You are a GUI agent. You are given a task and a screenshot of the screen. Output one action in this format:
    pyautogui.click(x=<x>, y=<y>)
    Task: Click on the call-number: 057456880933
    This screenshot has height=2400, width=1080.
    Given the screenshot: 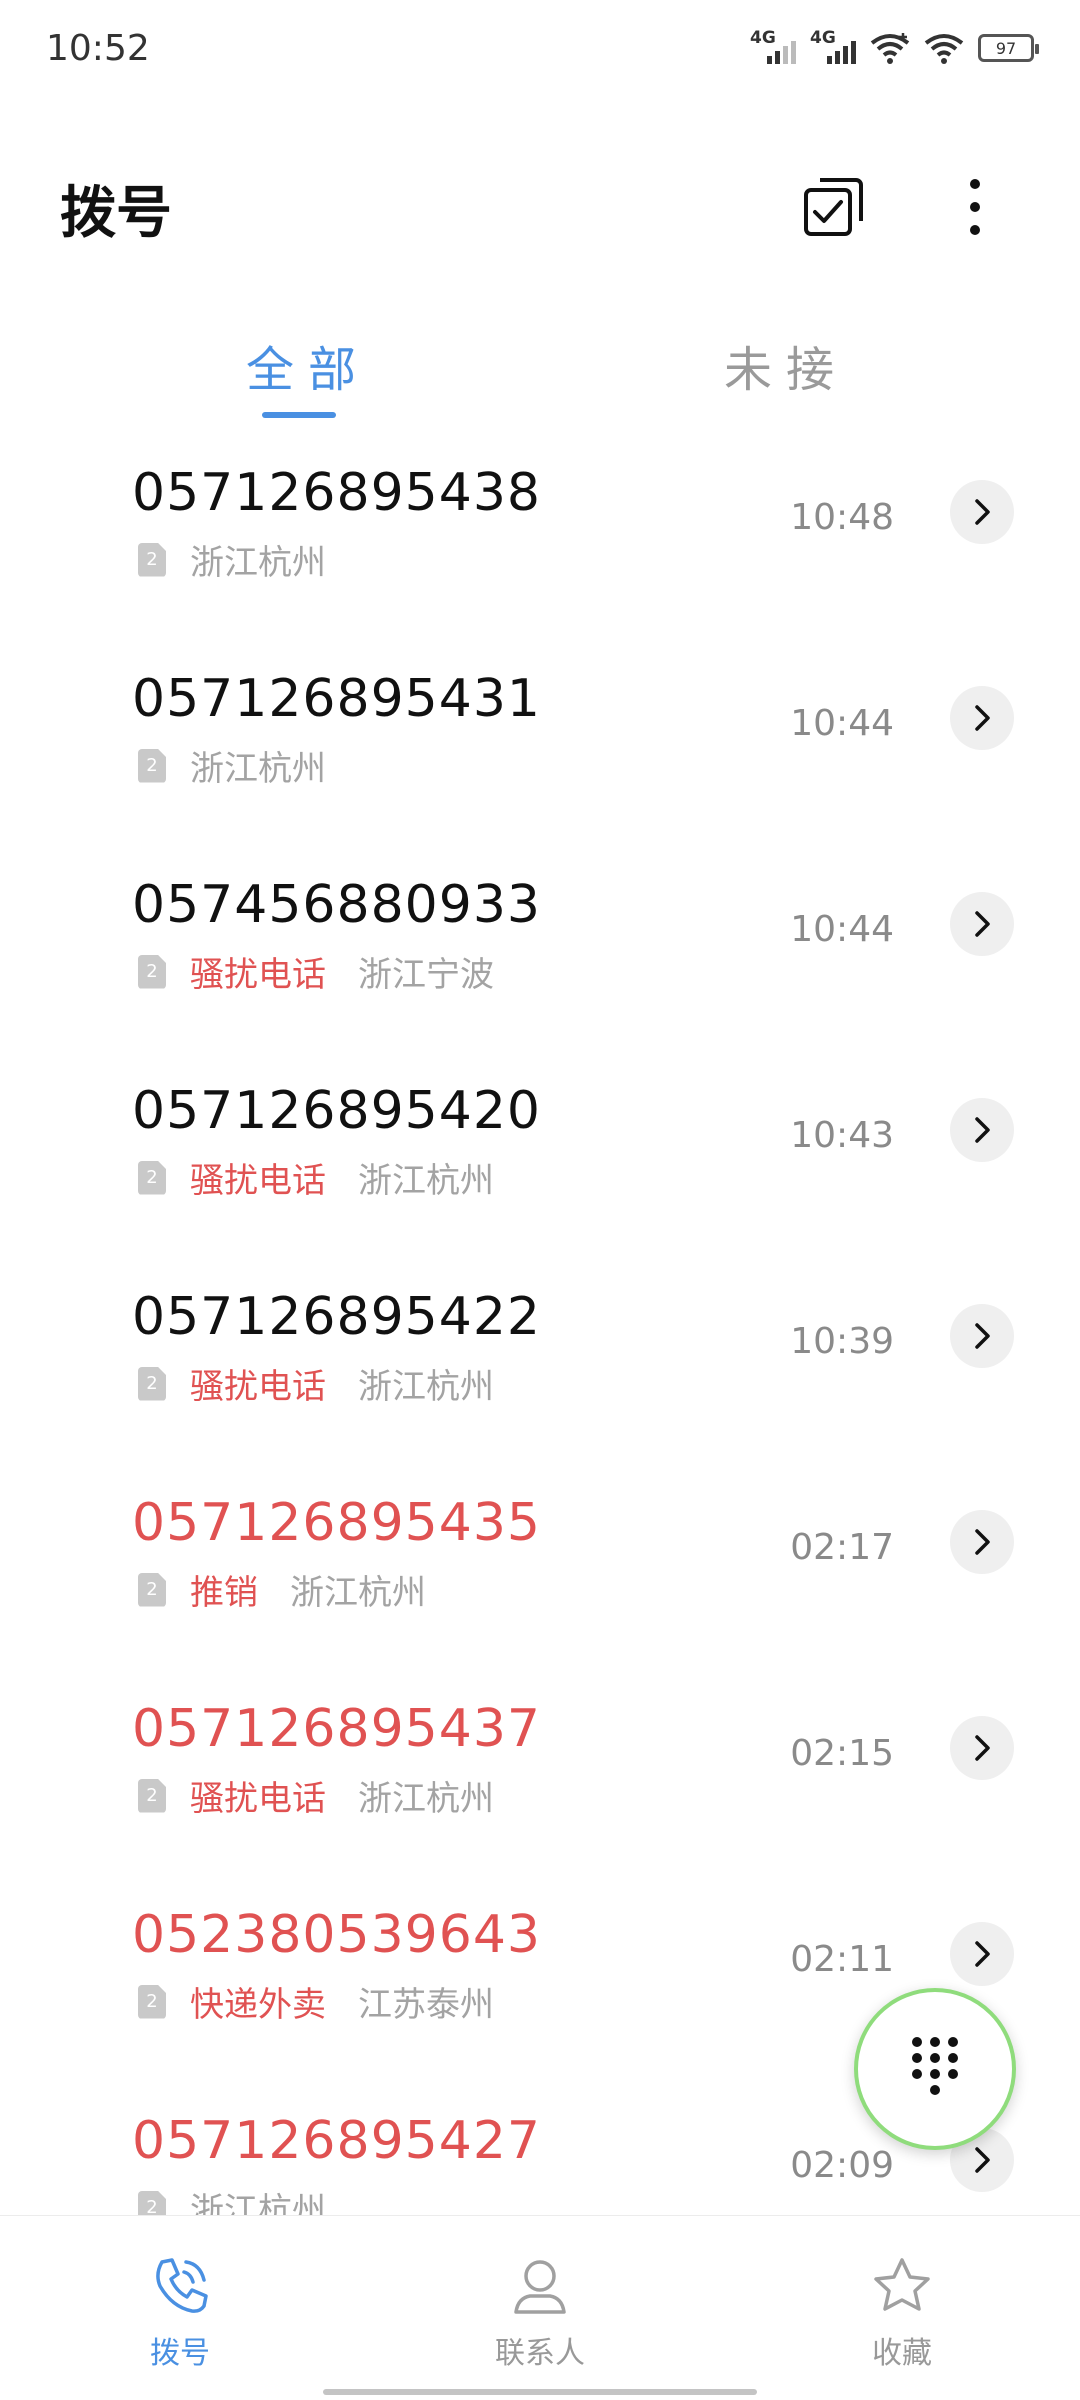 What is the action you would take?
    pyautogui.click(x=337, y=905)
    